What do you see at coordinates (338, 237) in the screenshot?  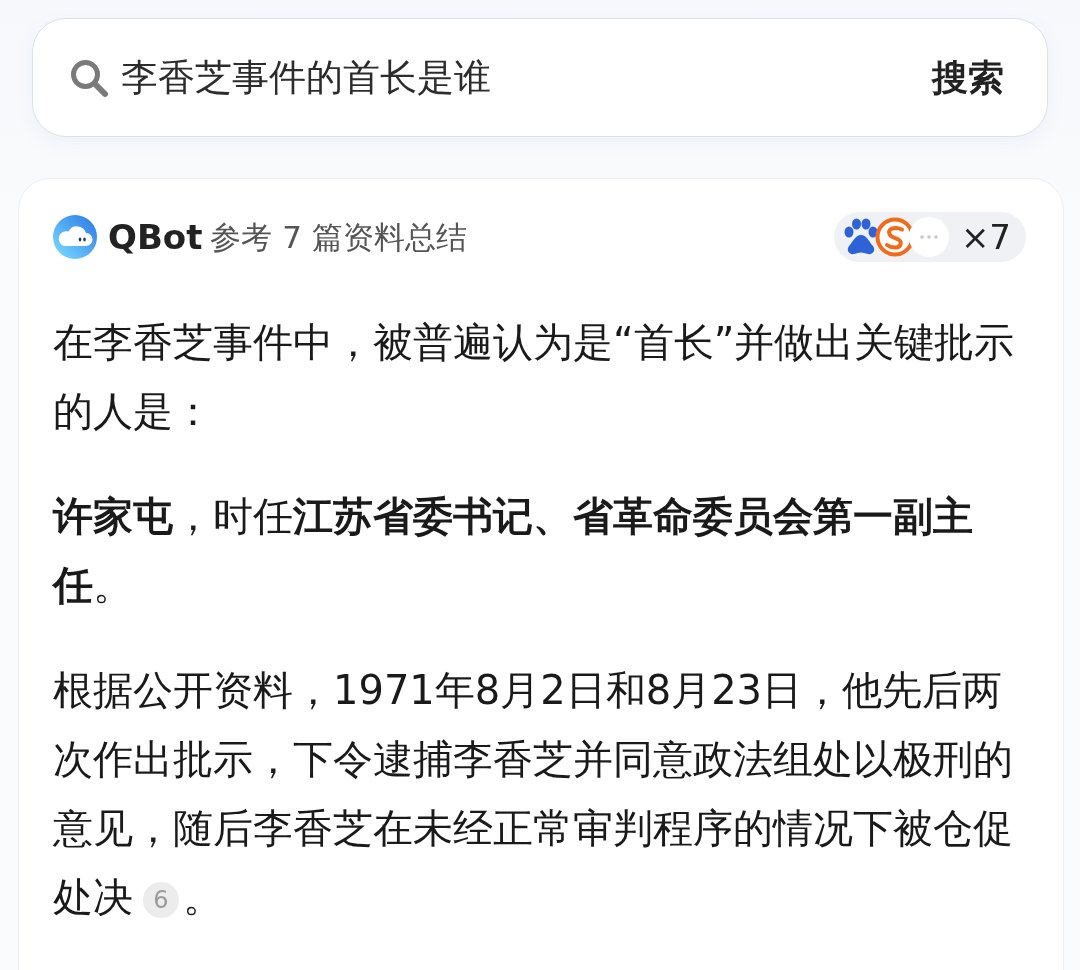 I see `sources-summary: 参考 7 篇资料总结` at bounding box center [338, 237].